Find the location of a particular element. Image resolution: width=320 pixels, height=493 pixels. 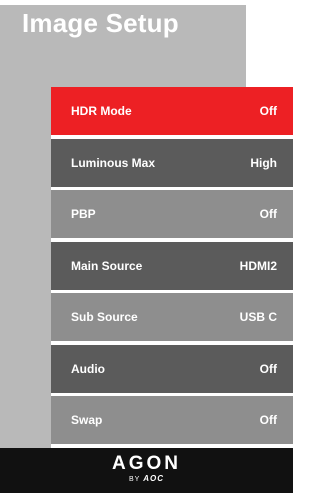

menu-item-pbp: PBP Off is located at coordinates (172, 214).